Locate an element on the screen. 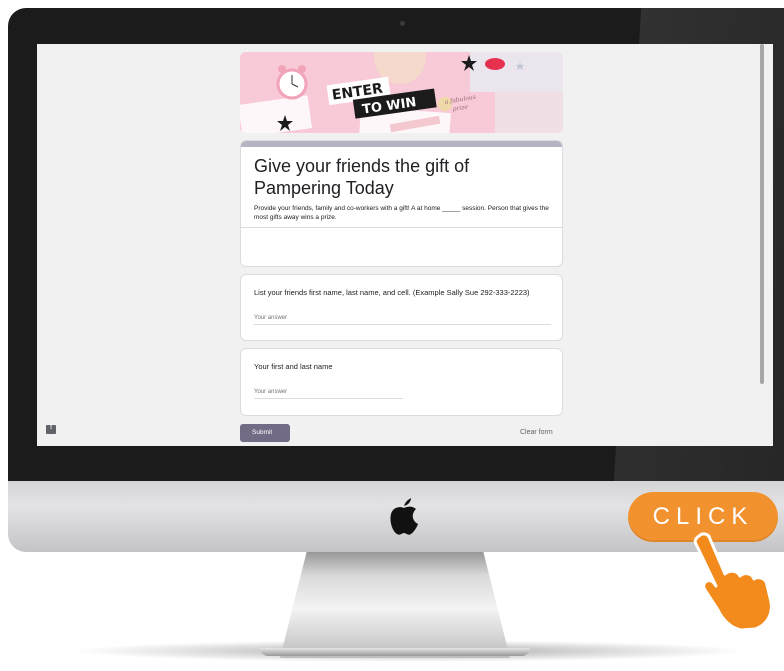 This screenshot has height=671, width=784. answer-input-friends: Your answer is located at coordinates (402, 320).